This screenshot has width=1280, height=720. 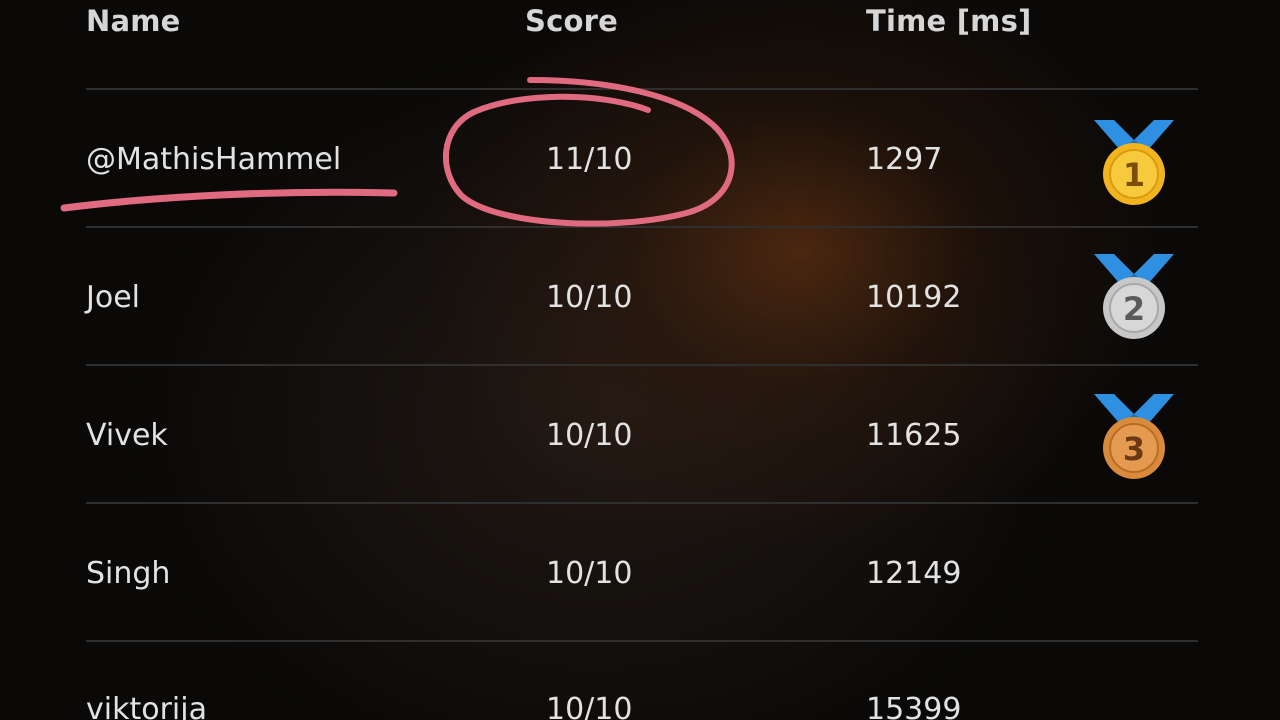 What do you see at coordinates (589, 159) in the screenshot?
I see `player-score: 11/10` at bounding box center [589, 159].